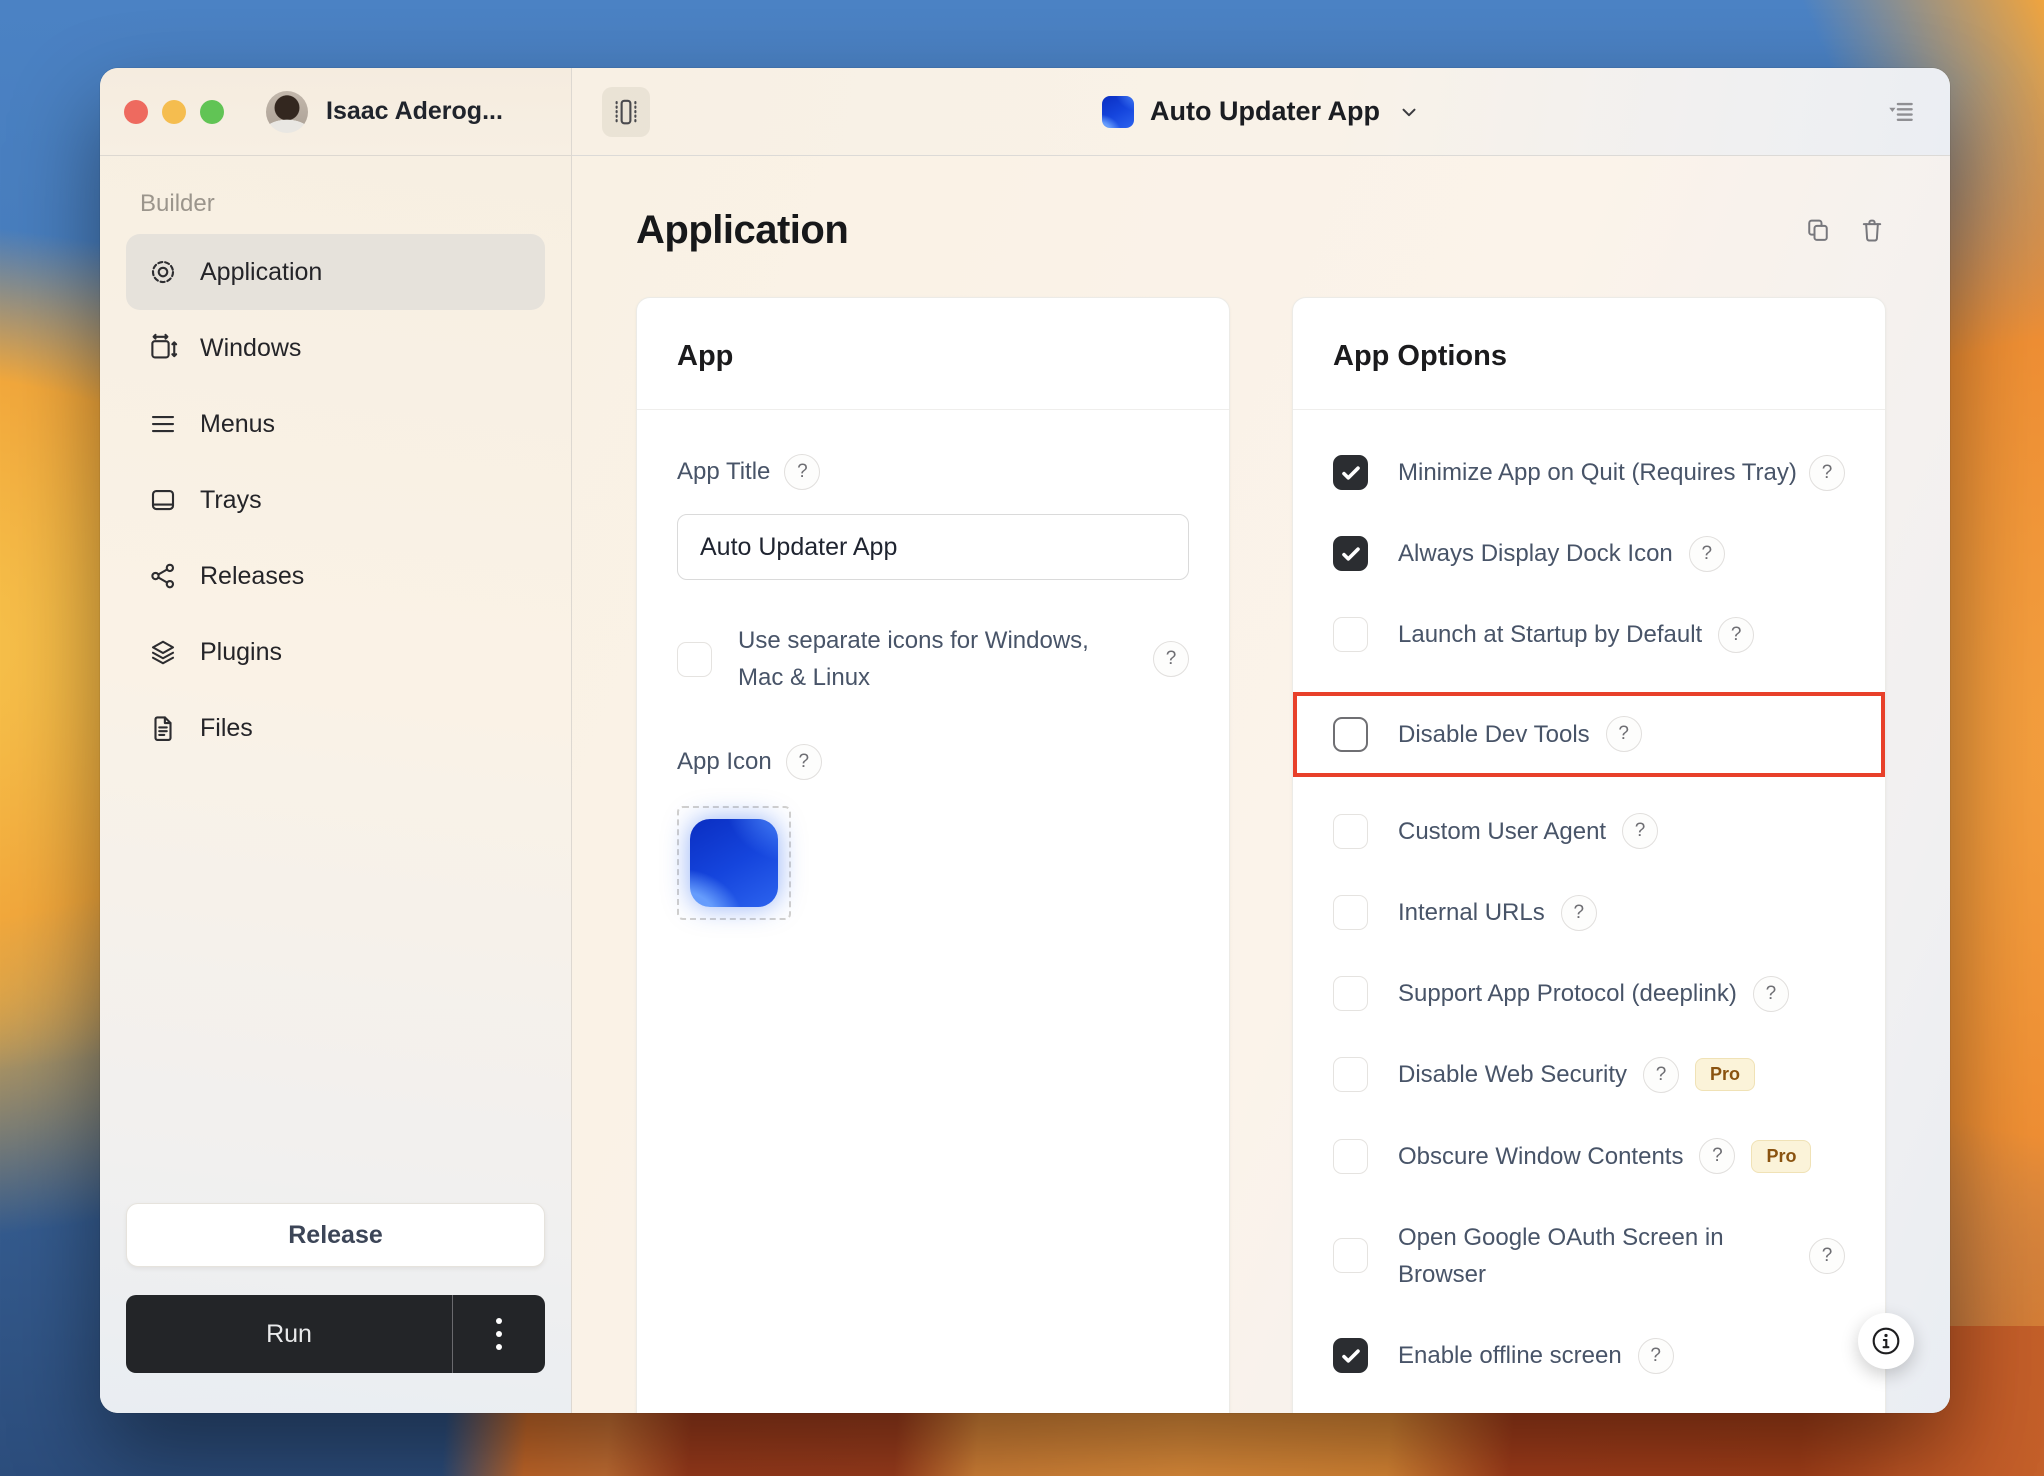 Image resolution: width=2044 pixels, height=1476 pixels. Describe the element at coordinates (136, 111) in the screenshot. I see `close-window-button` at that location.